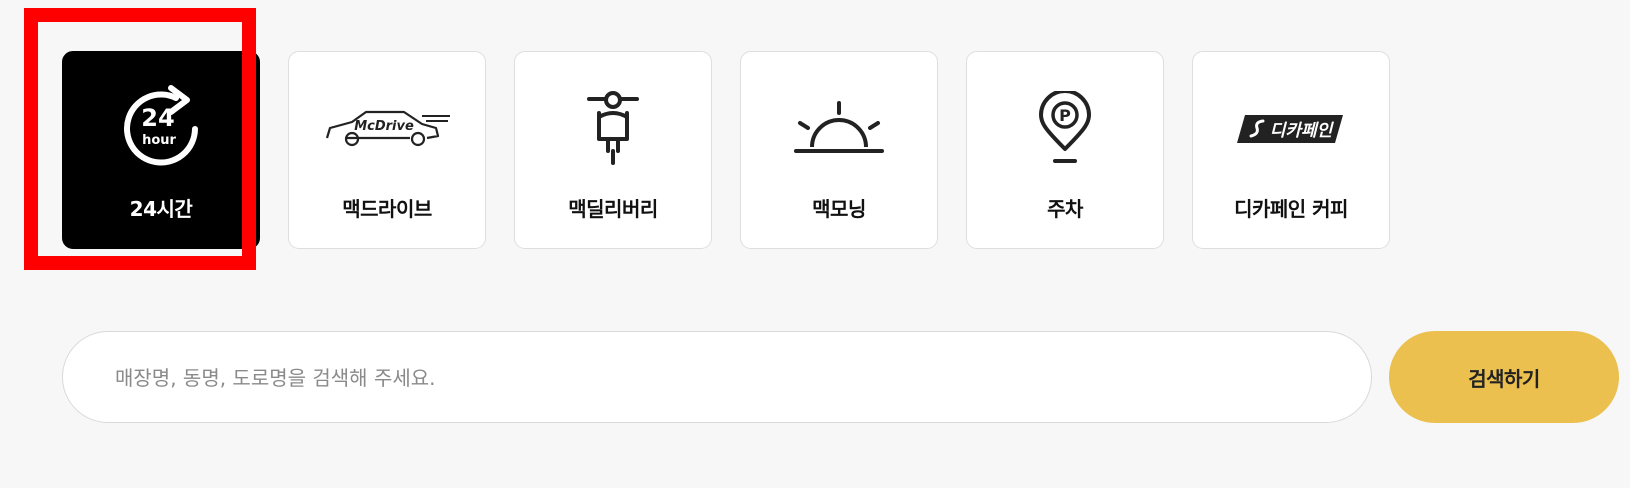 This screenshot has height=488, width=1630. I want to click on filter-label: 주차, so click(1065, 209).